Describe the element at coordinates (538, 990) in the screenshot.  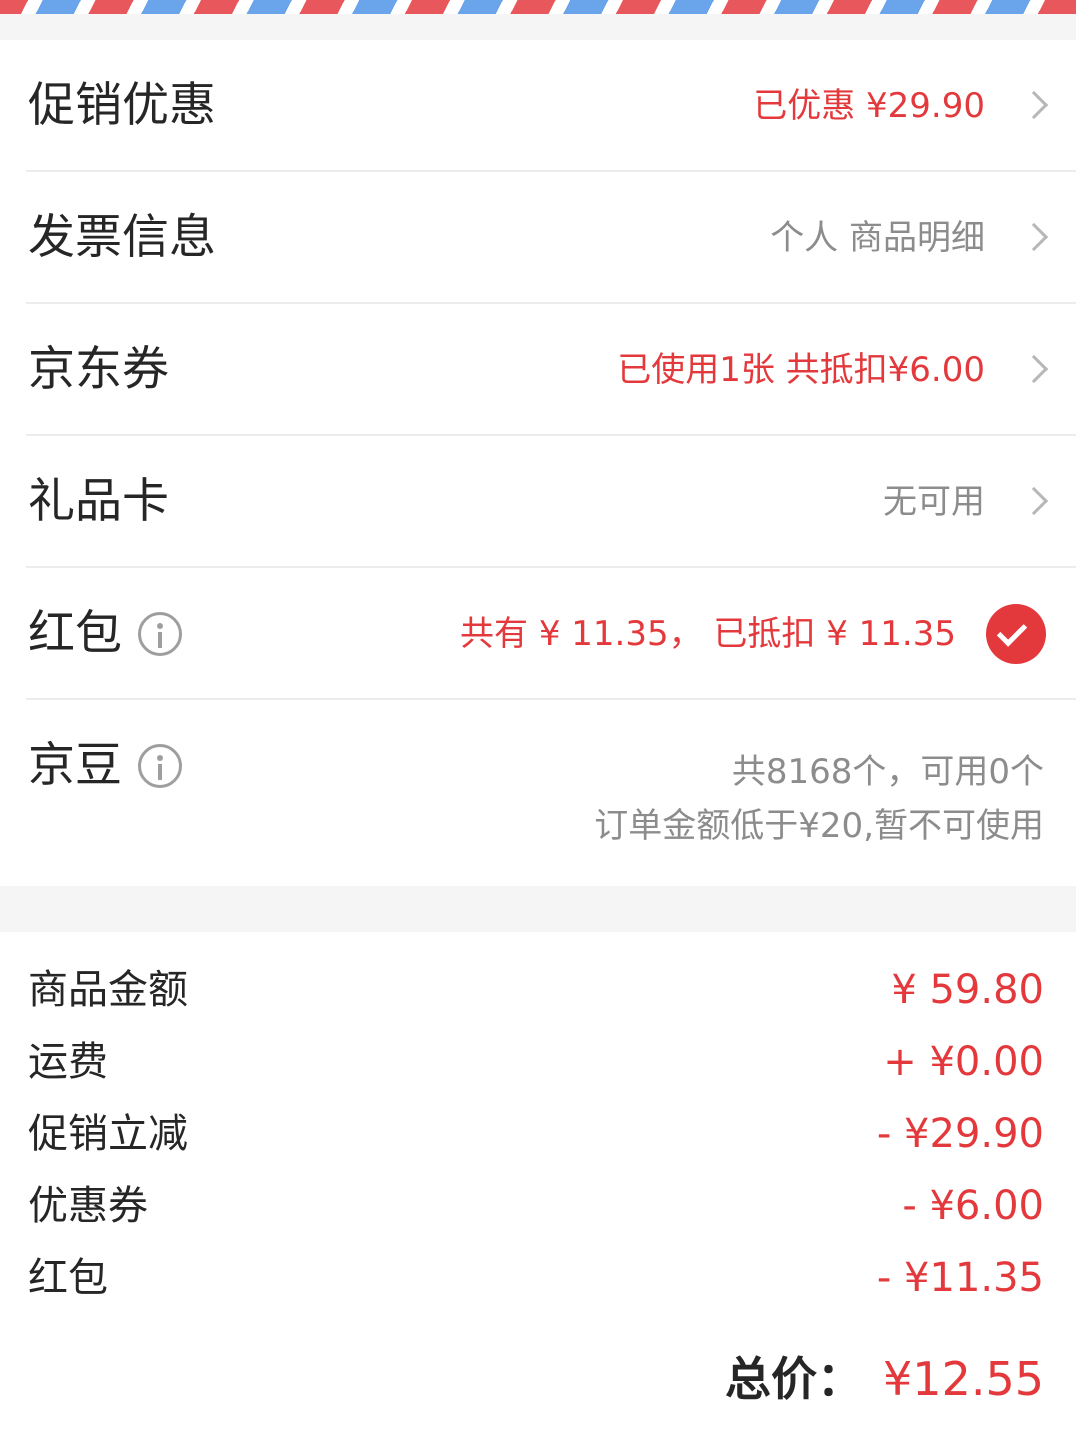
I see `summary-row: 商品金额 ¥ 59.80` at that location.